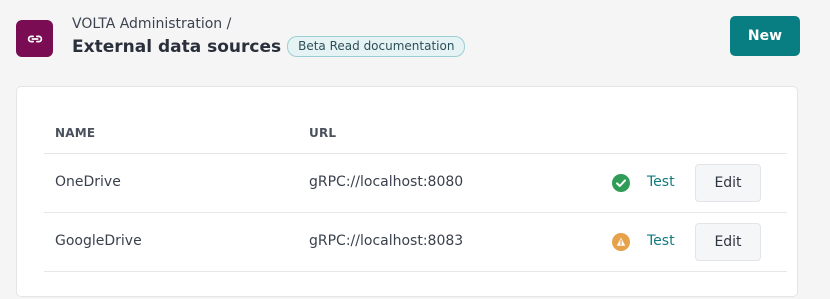  Describe the element at coordinates (177, 46) in the screenshot. I see `page-title: External data sources` at that location.